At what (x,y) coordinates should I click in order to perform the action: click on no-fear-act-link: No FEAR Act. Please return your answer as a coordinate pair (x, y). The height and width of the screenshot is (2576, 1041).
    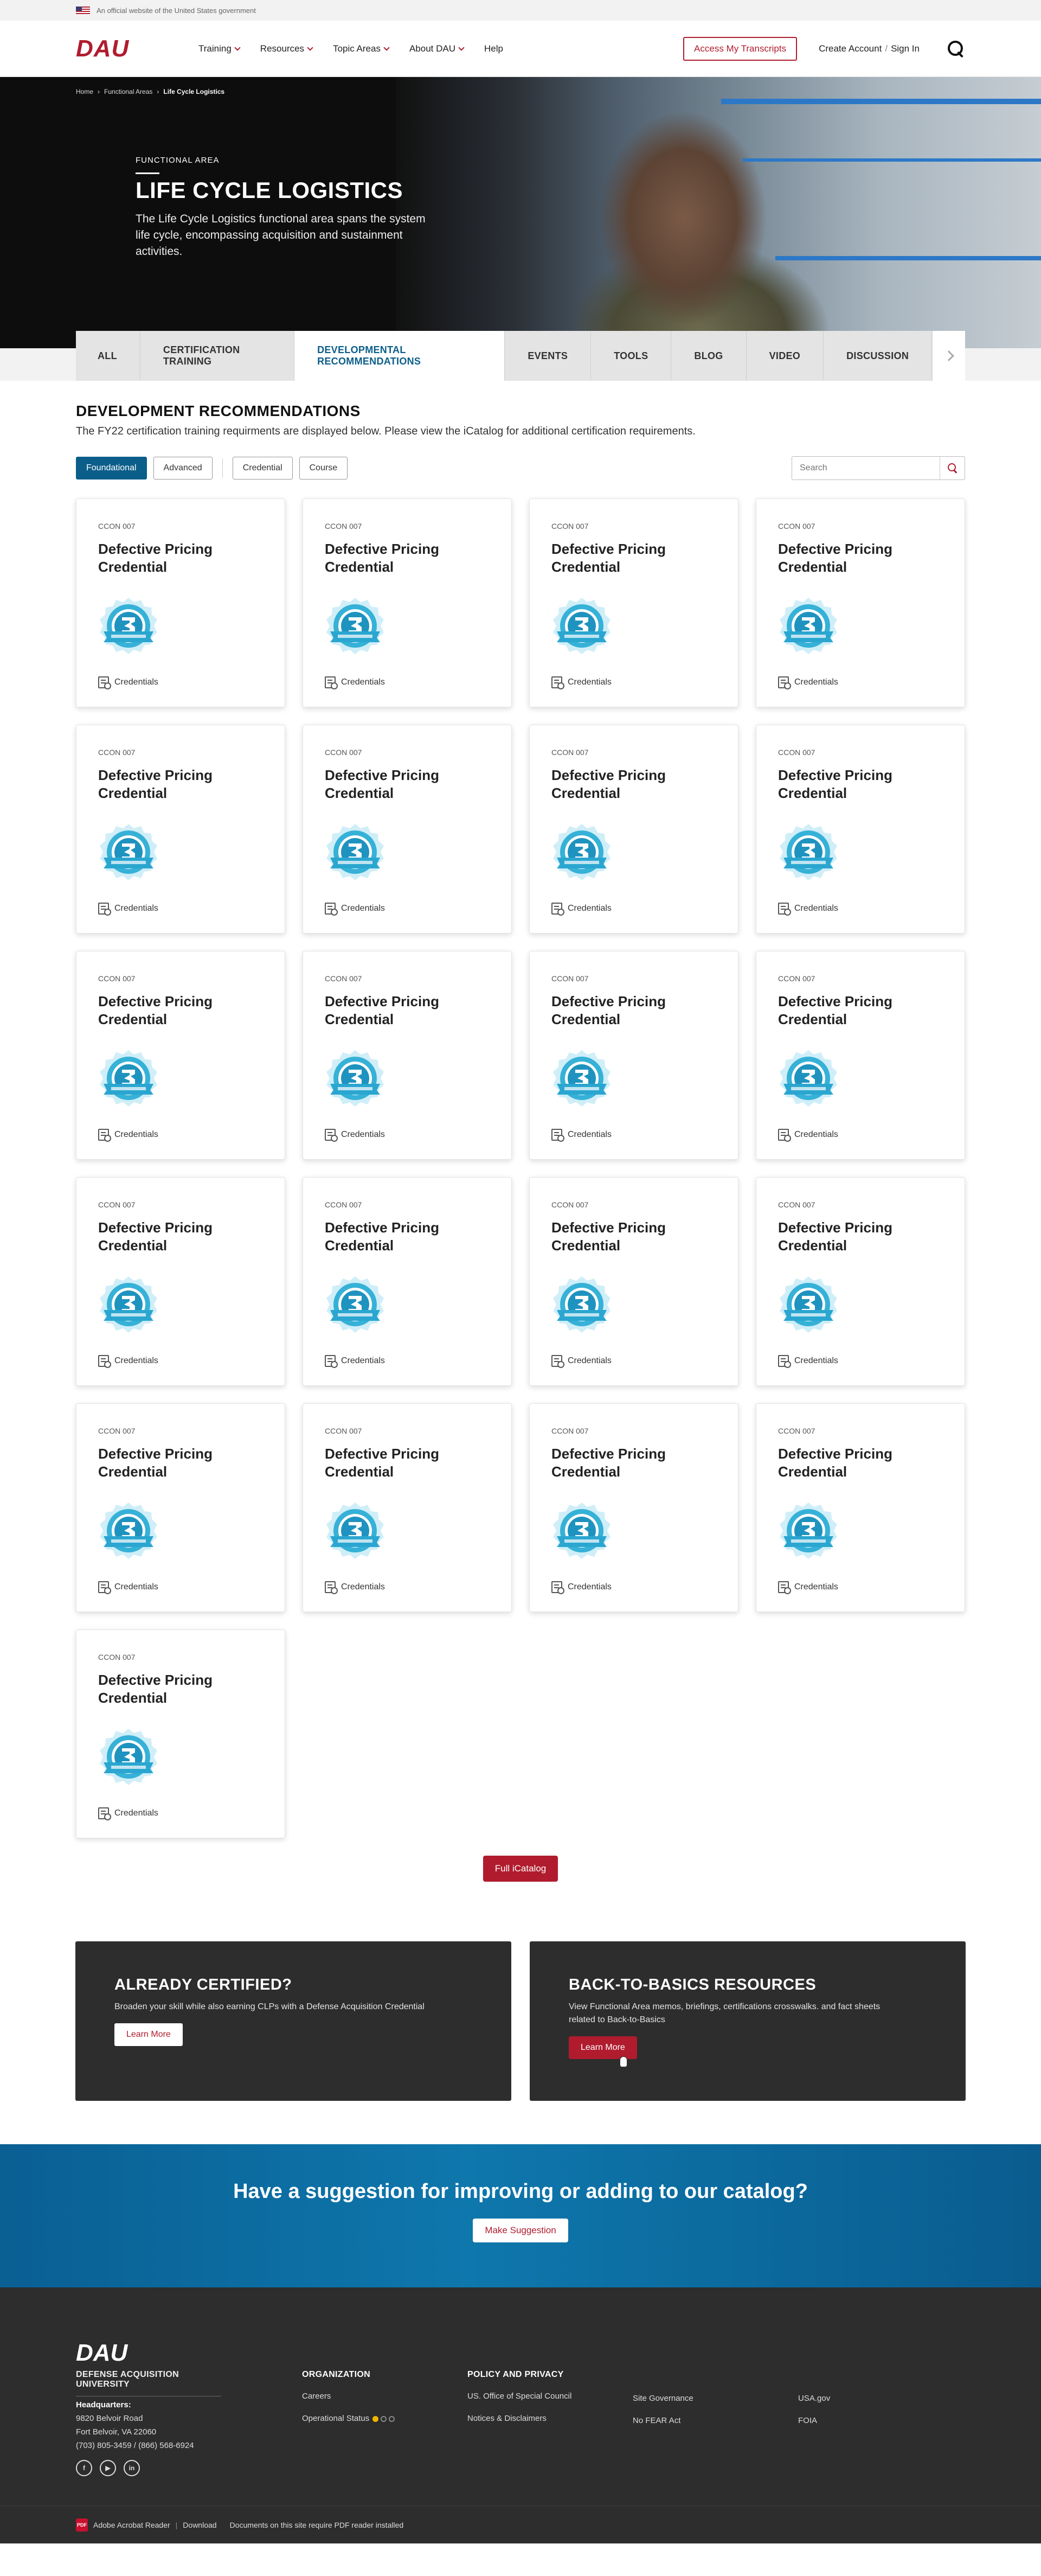
    Looking at the image, I should click on (656, 2420).